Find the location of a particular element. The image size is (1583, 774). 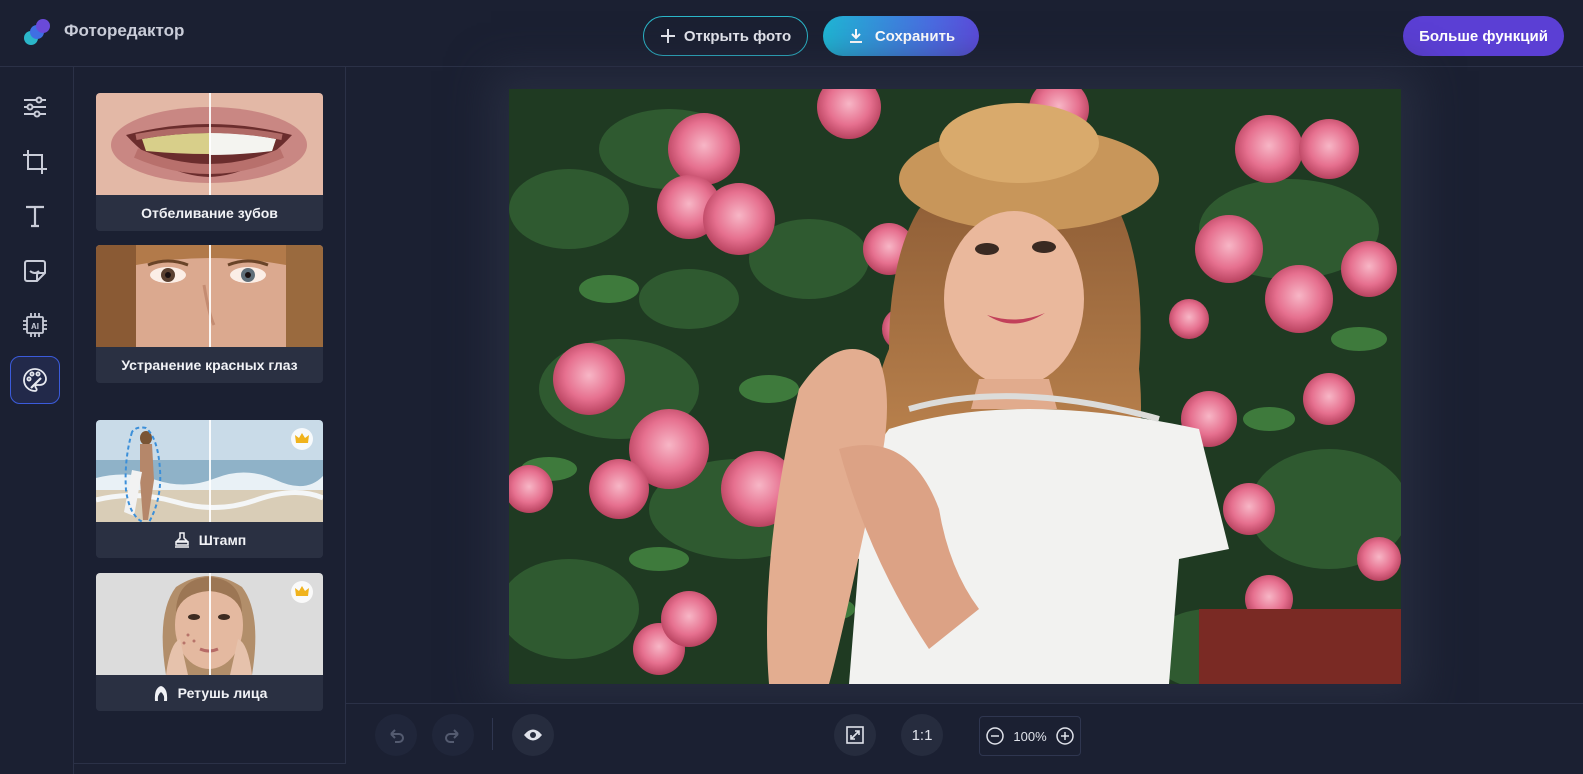

eye-icon is located at coordinates (533, 735).